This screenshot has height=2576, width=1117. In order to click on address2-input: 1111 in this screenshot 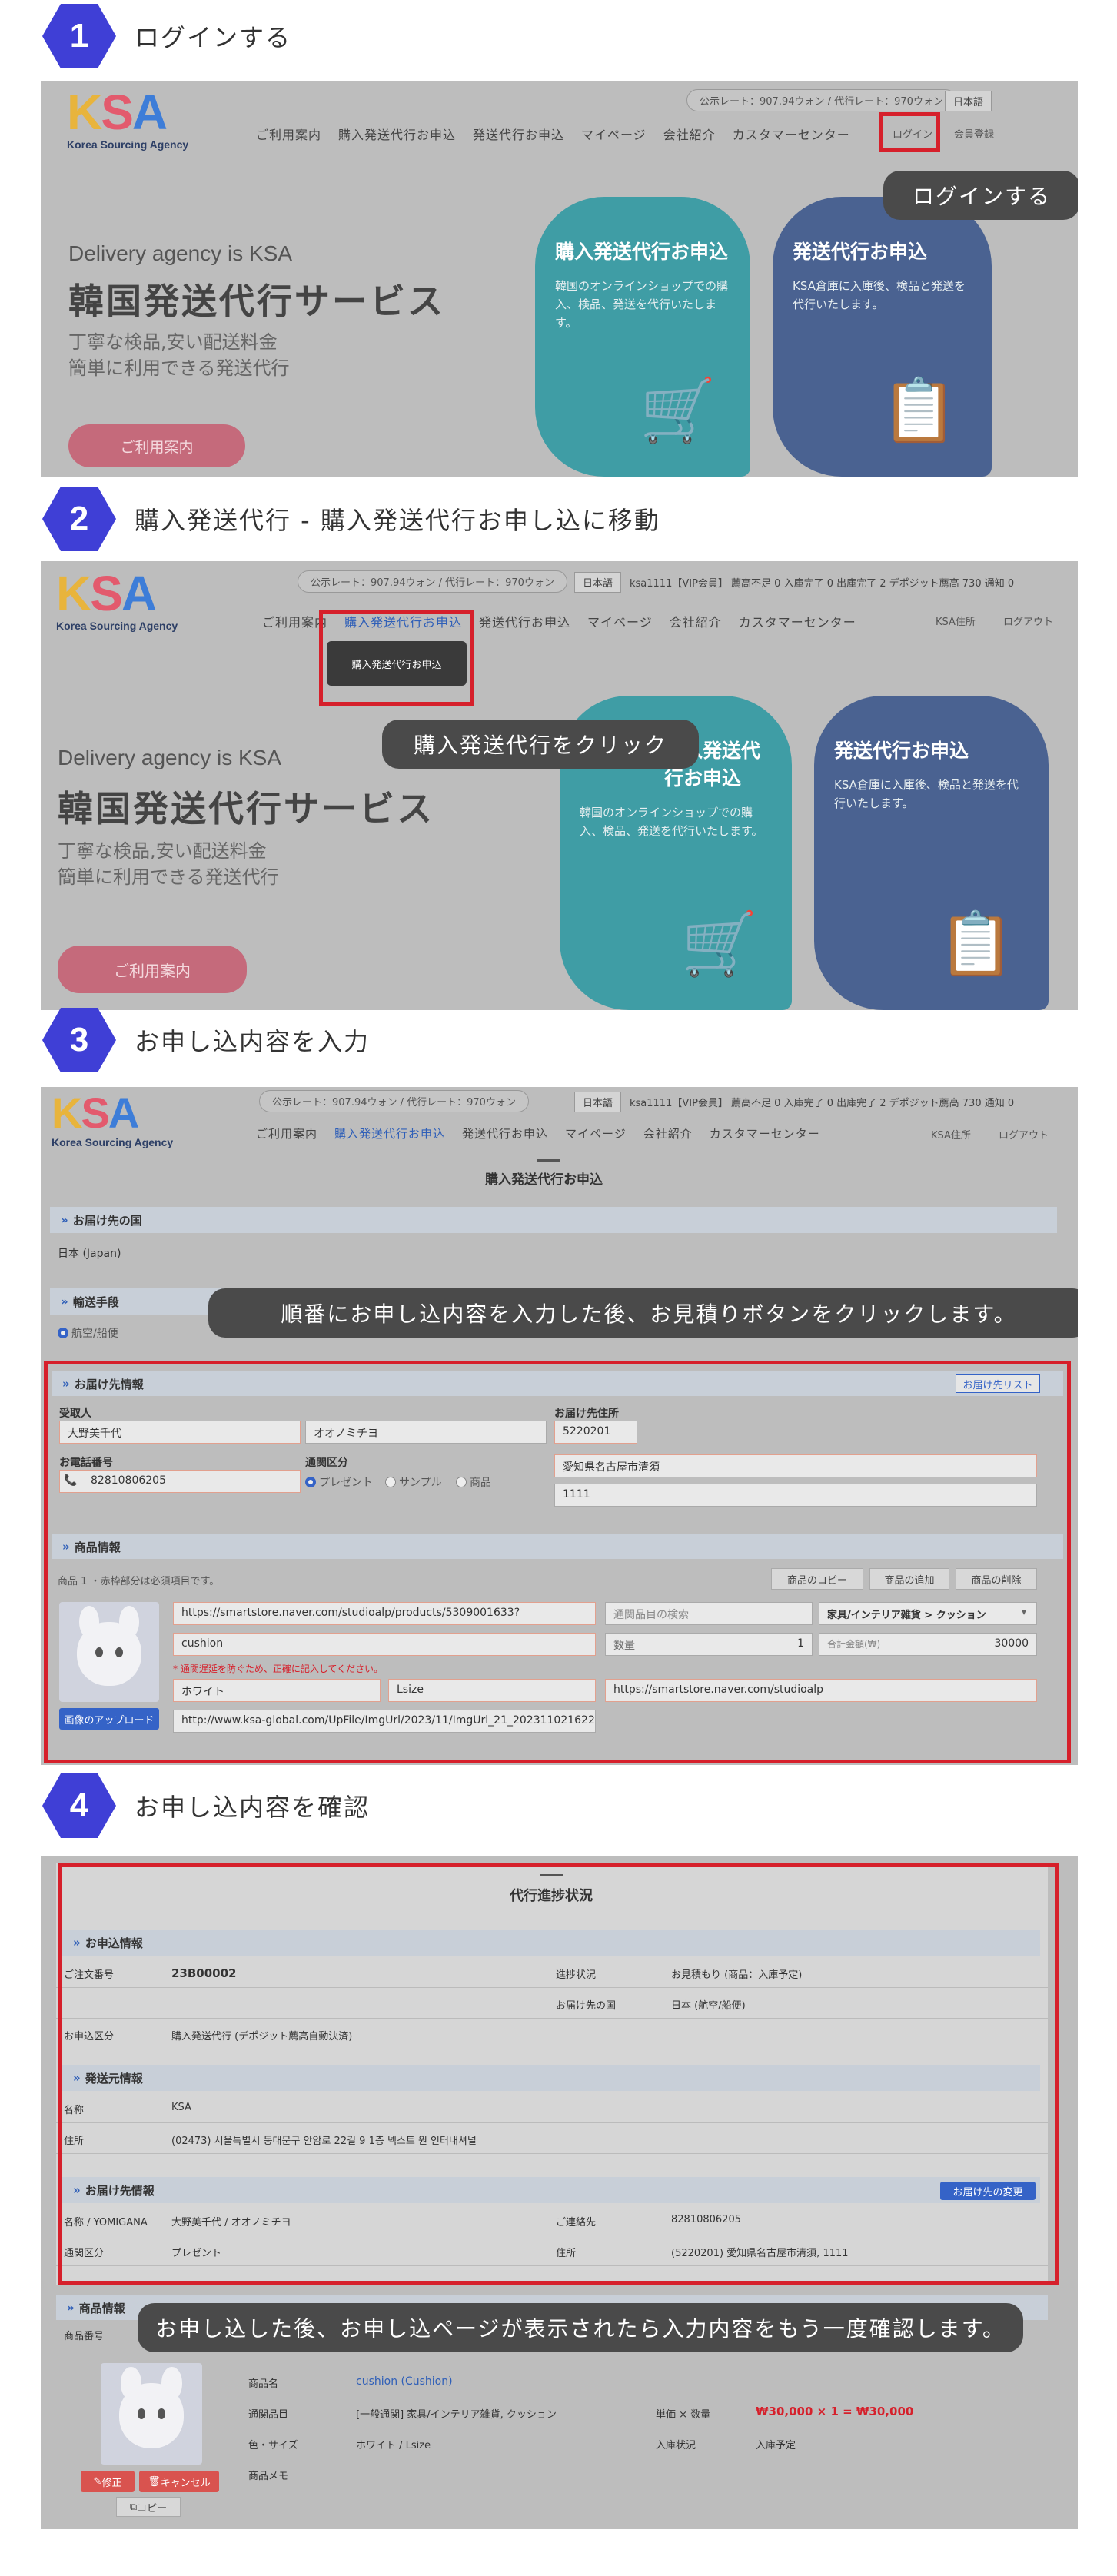, I will do `click(796, 1495)`.